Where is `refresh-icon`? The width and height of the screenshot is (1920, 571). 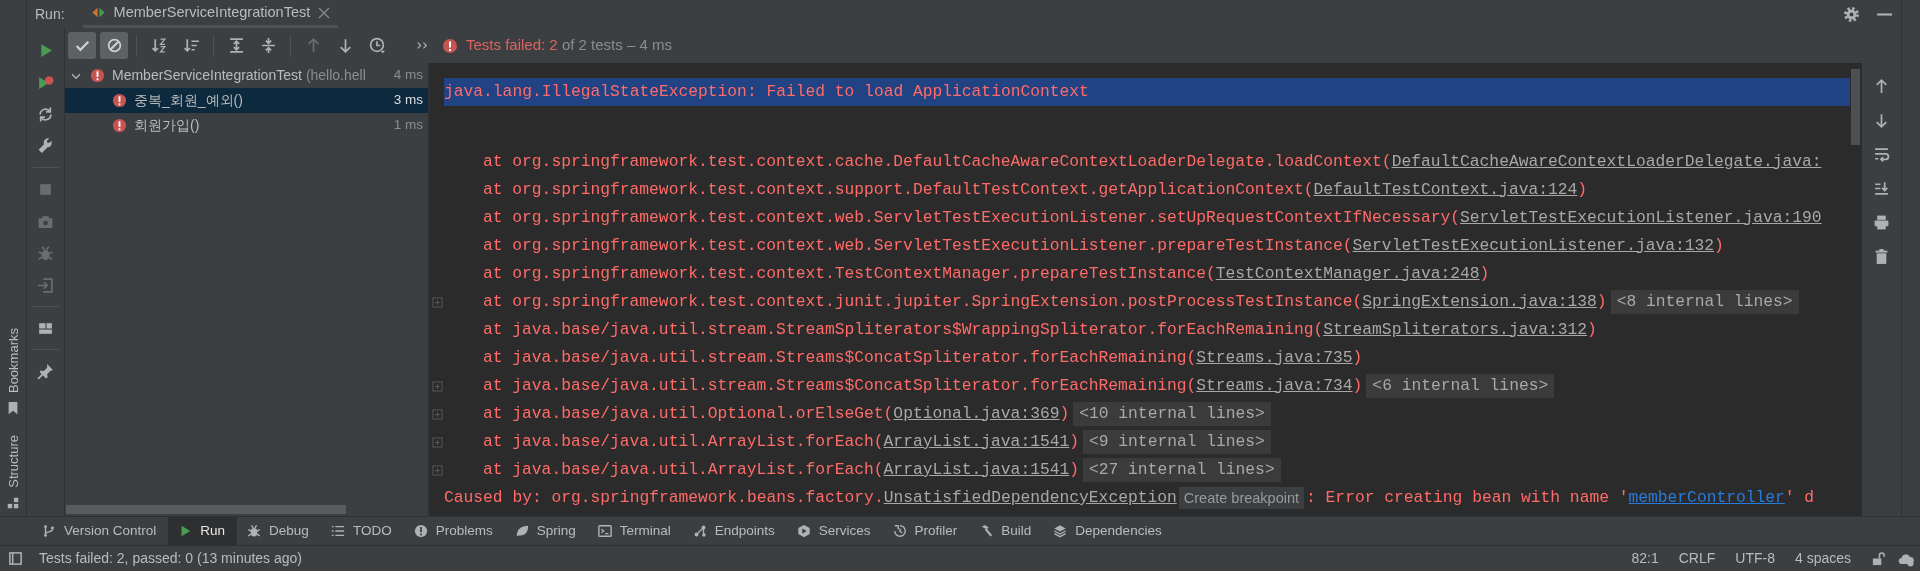
refresh-icon is located at coordinates (45, 114).